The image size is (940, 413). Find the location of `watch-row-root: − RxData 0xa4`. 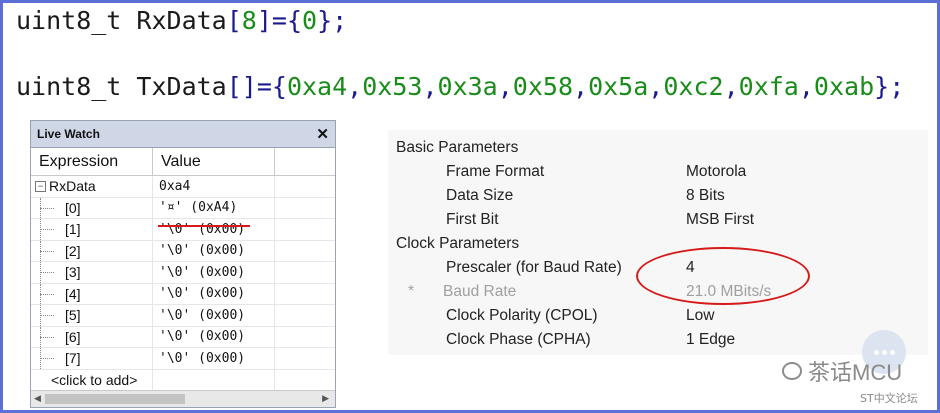

watch-row-root: − RxData 0xa4 is located at coordinates (183, 187).